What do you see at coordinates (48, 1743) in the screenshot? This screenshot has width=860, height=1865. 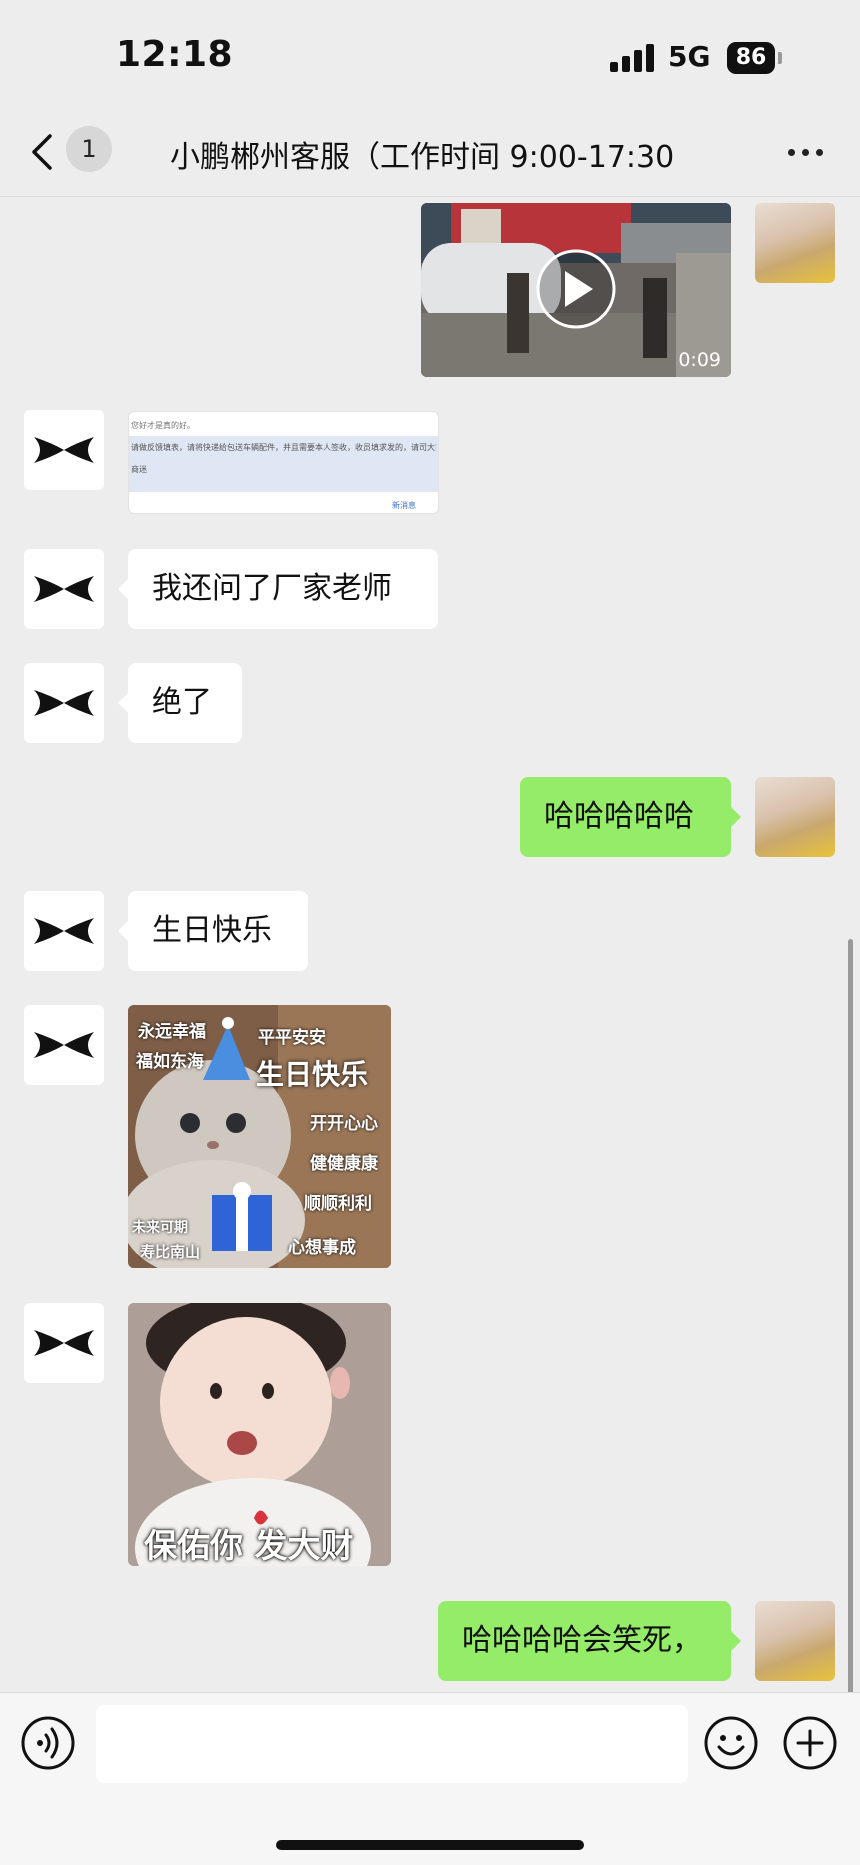 I see `voice-icon` at bounding box center [48, 1743].